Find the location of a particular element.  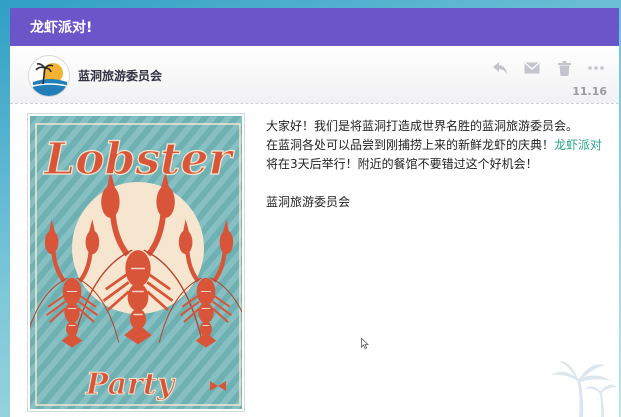

announcement-text-1: 在蓝洞各处可以品尝到刚捕捞上来的新鲜龙虾的庆典！ is located at coordinates (410, 145).